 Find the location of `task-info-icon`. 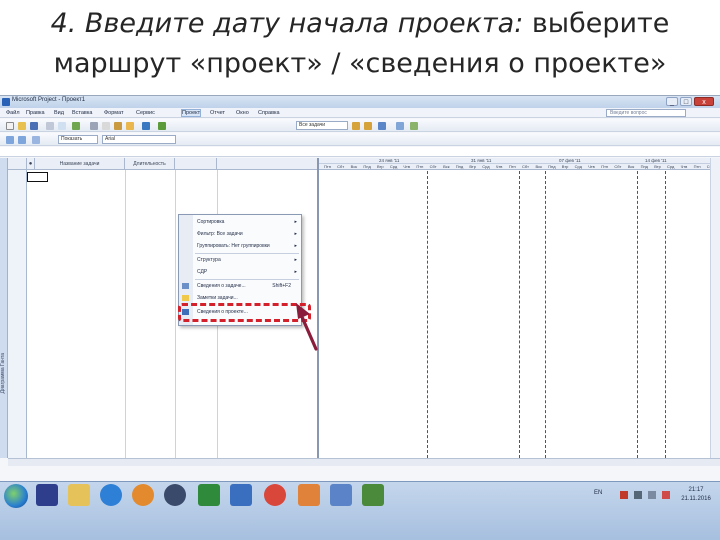

task-info-icon is located at coordinates (185, 286).